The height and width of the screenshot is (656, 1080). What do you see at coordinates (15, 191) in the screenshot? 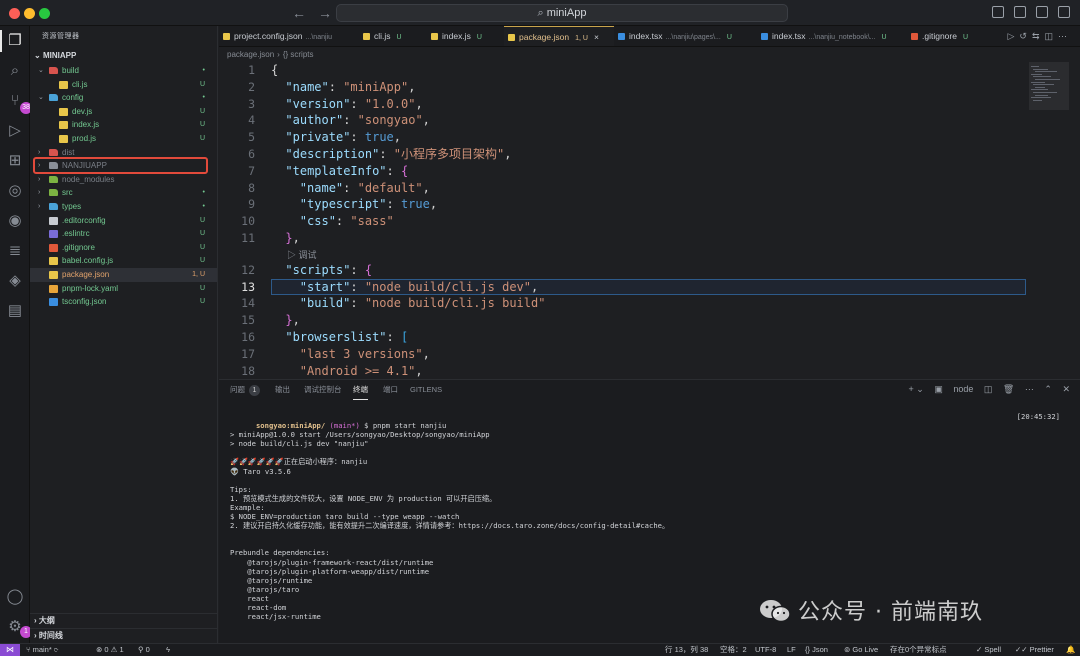
I see `remote-icon: ◎` at bounding box center [15, 191].